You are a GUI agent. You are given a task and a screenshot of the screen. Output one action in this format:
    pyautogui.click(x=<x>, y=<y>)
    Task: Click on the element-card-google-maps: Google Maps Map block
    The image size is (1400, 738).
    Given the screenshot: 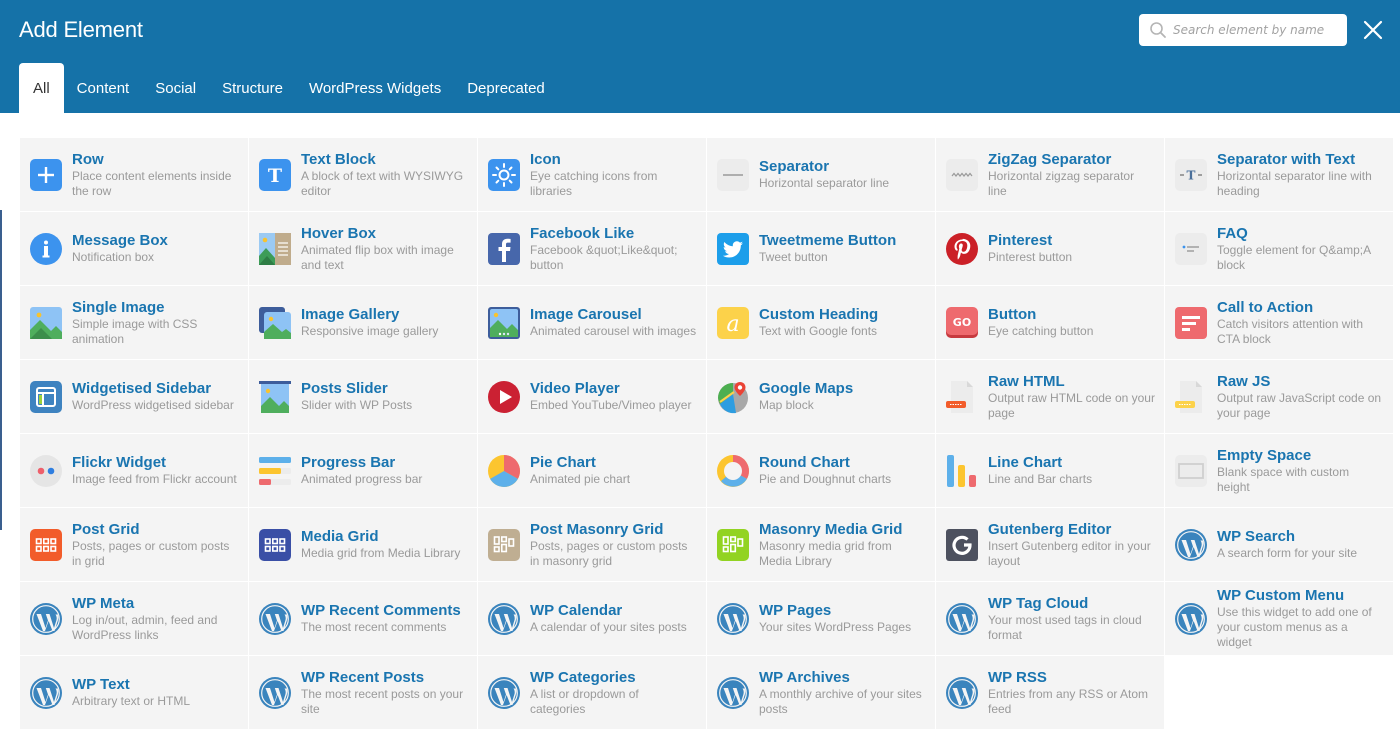 What is the action you would take?
    pyautogui.click(x=821, y=396)
    